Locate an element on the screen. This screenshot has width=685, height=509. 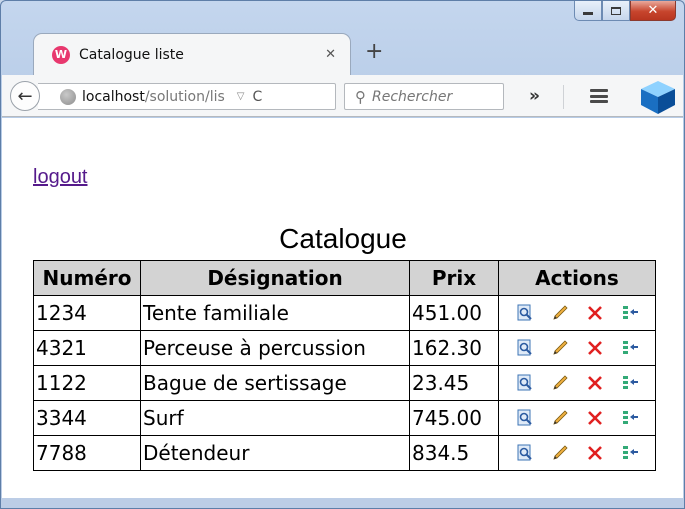
logout-link: logout is located at coordinates (60, 177).